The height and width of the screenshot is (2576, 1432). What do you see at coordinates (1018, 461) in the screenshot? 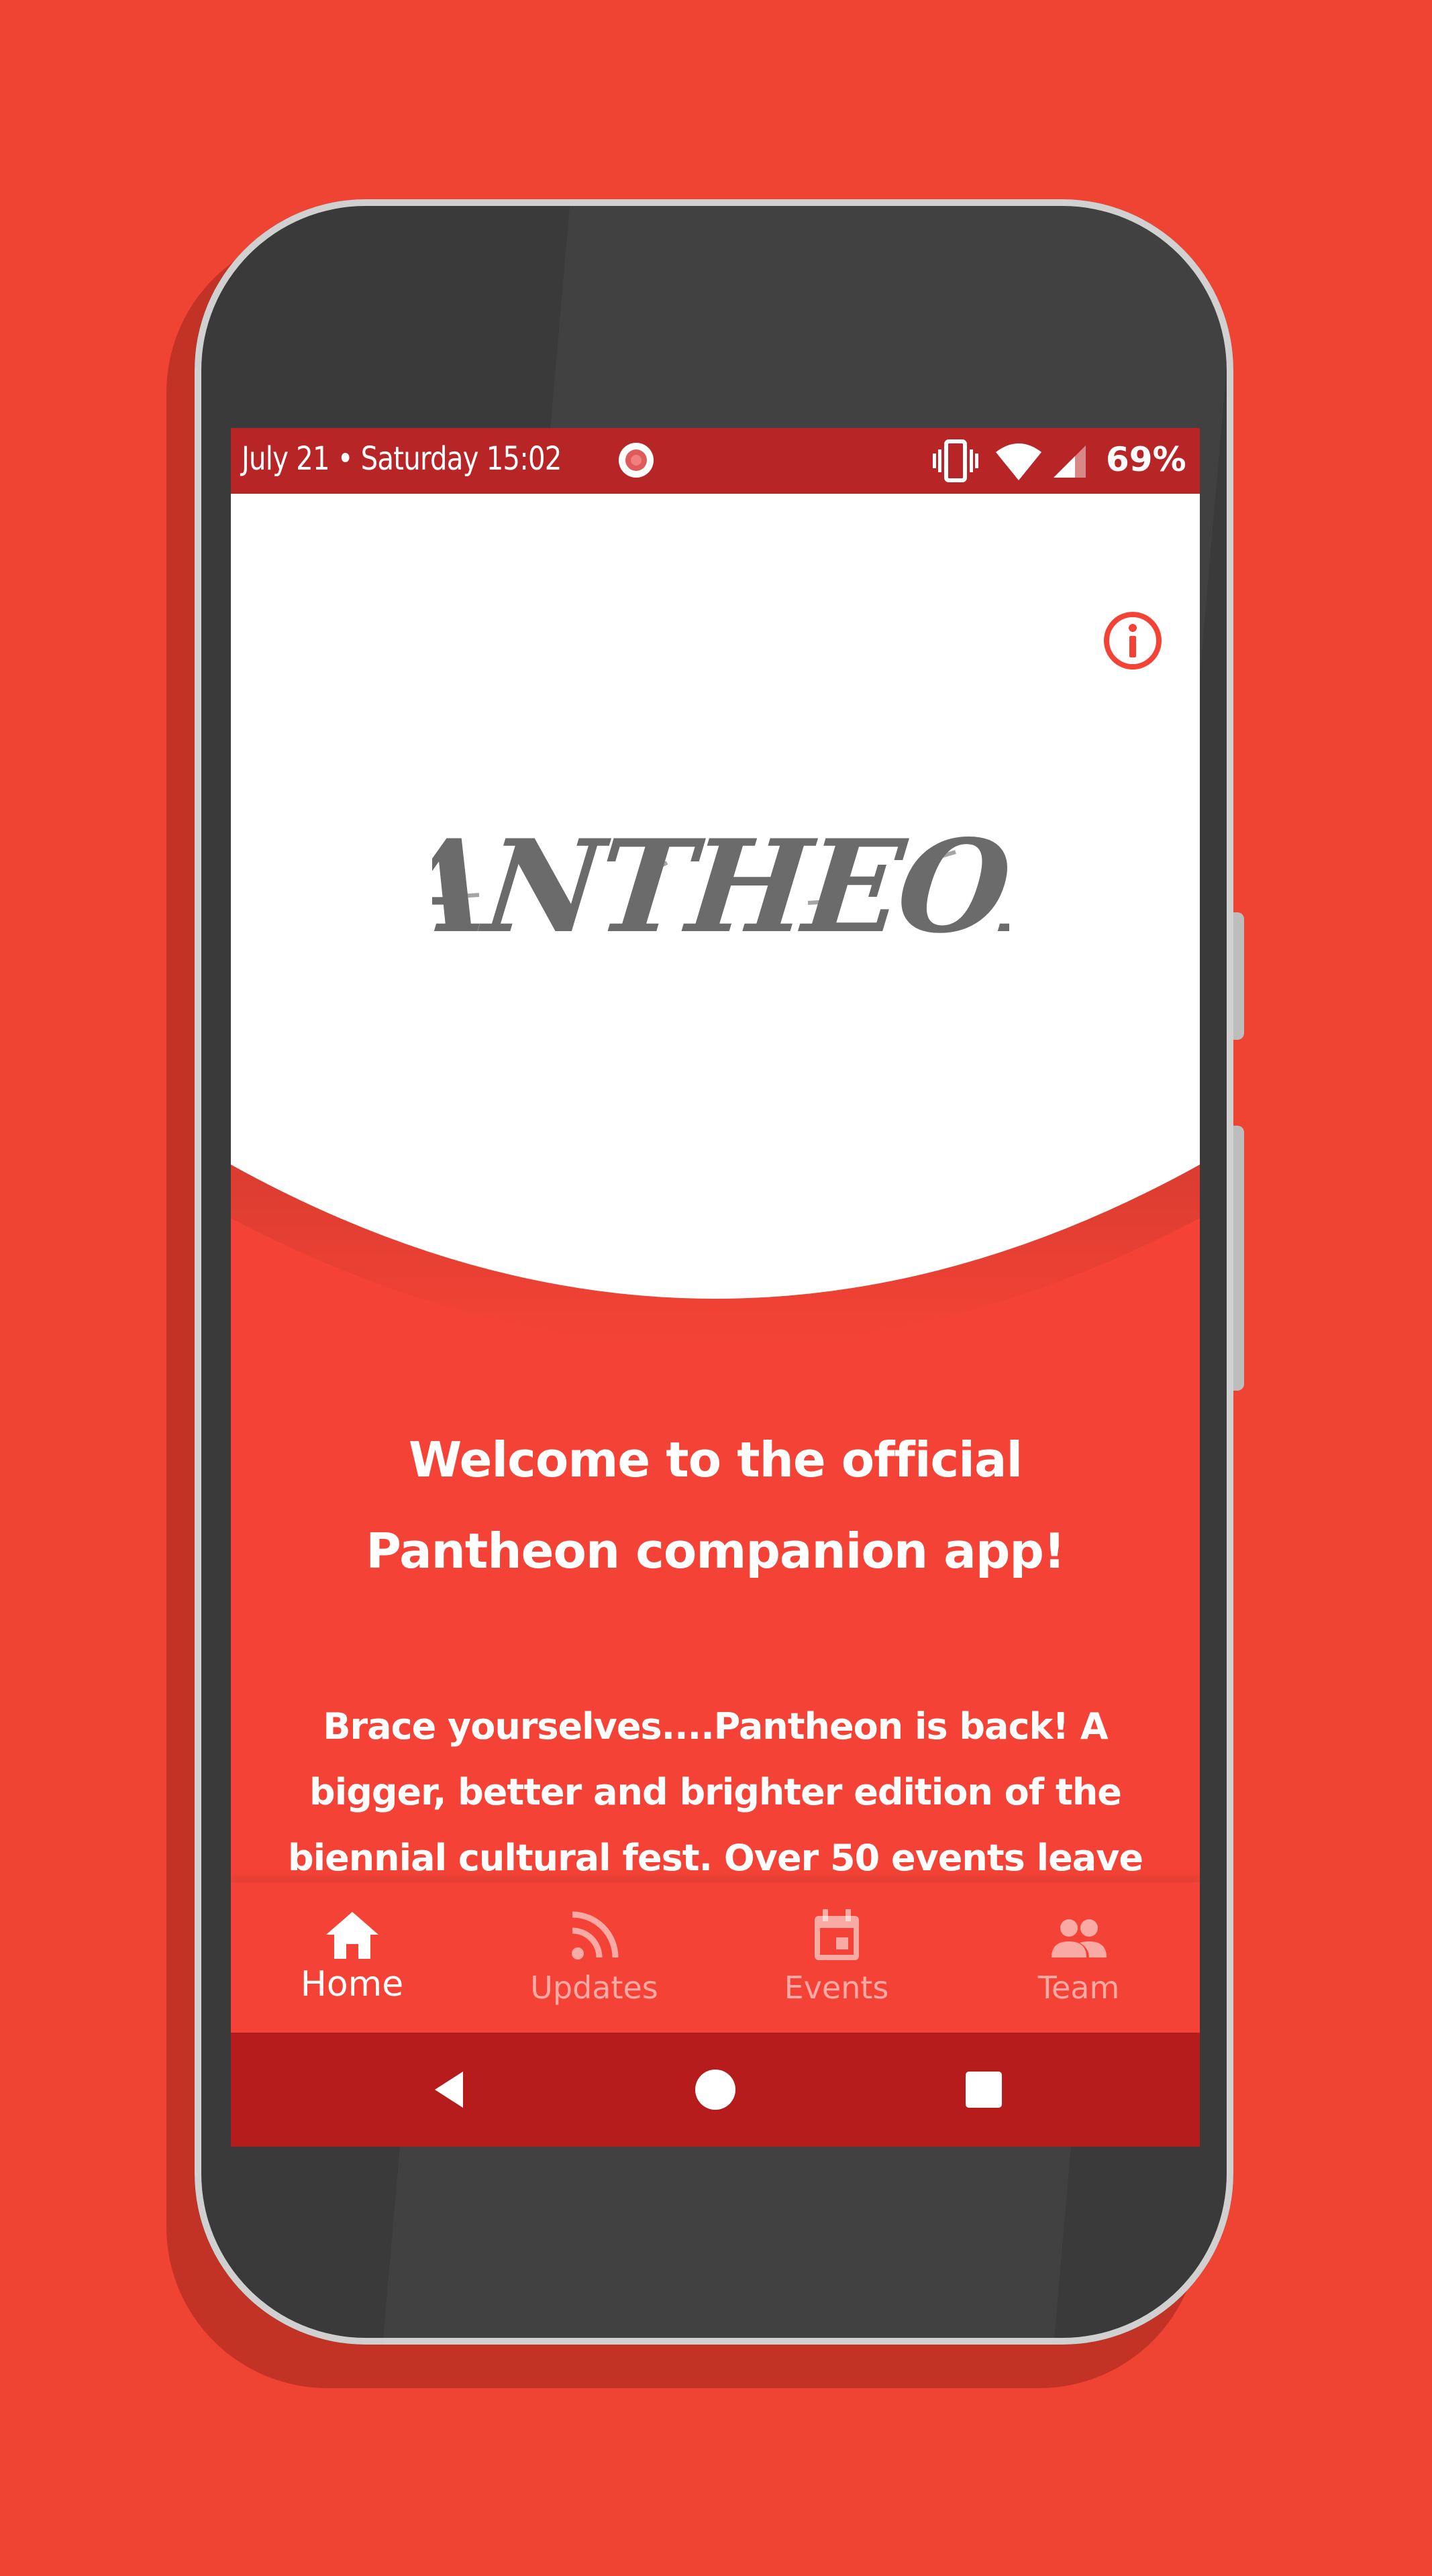
I see `wifi-icon` at bounding box center [1018, 461].